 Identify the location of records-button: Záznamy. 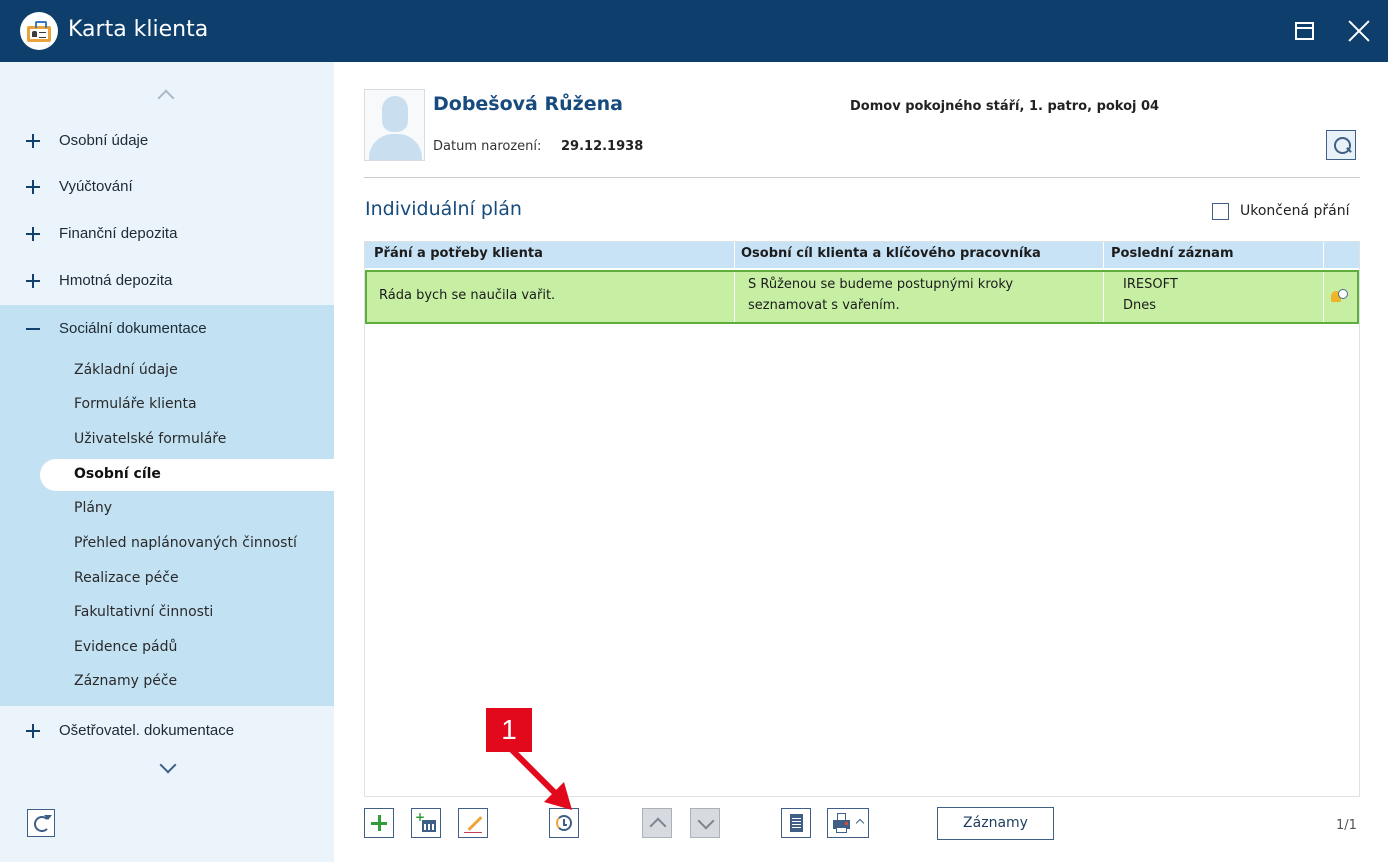
(995, 823).